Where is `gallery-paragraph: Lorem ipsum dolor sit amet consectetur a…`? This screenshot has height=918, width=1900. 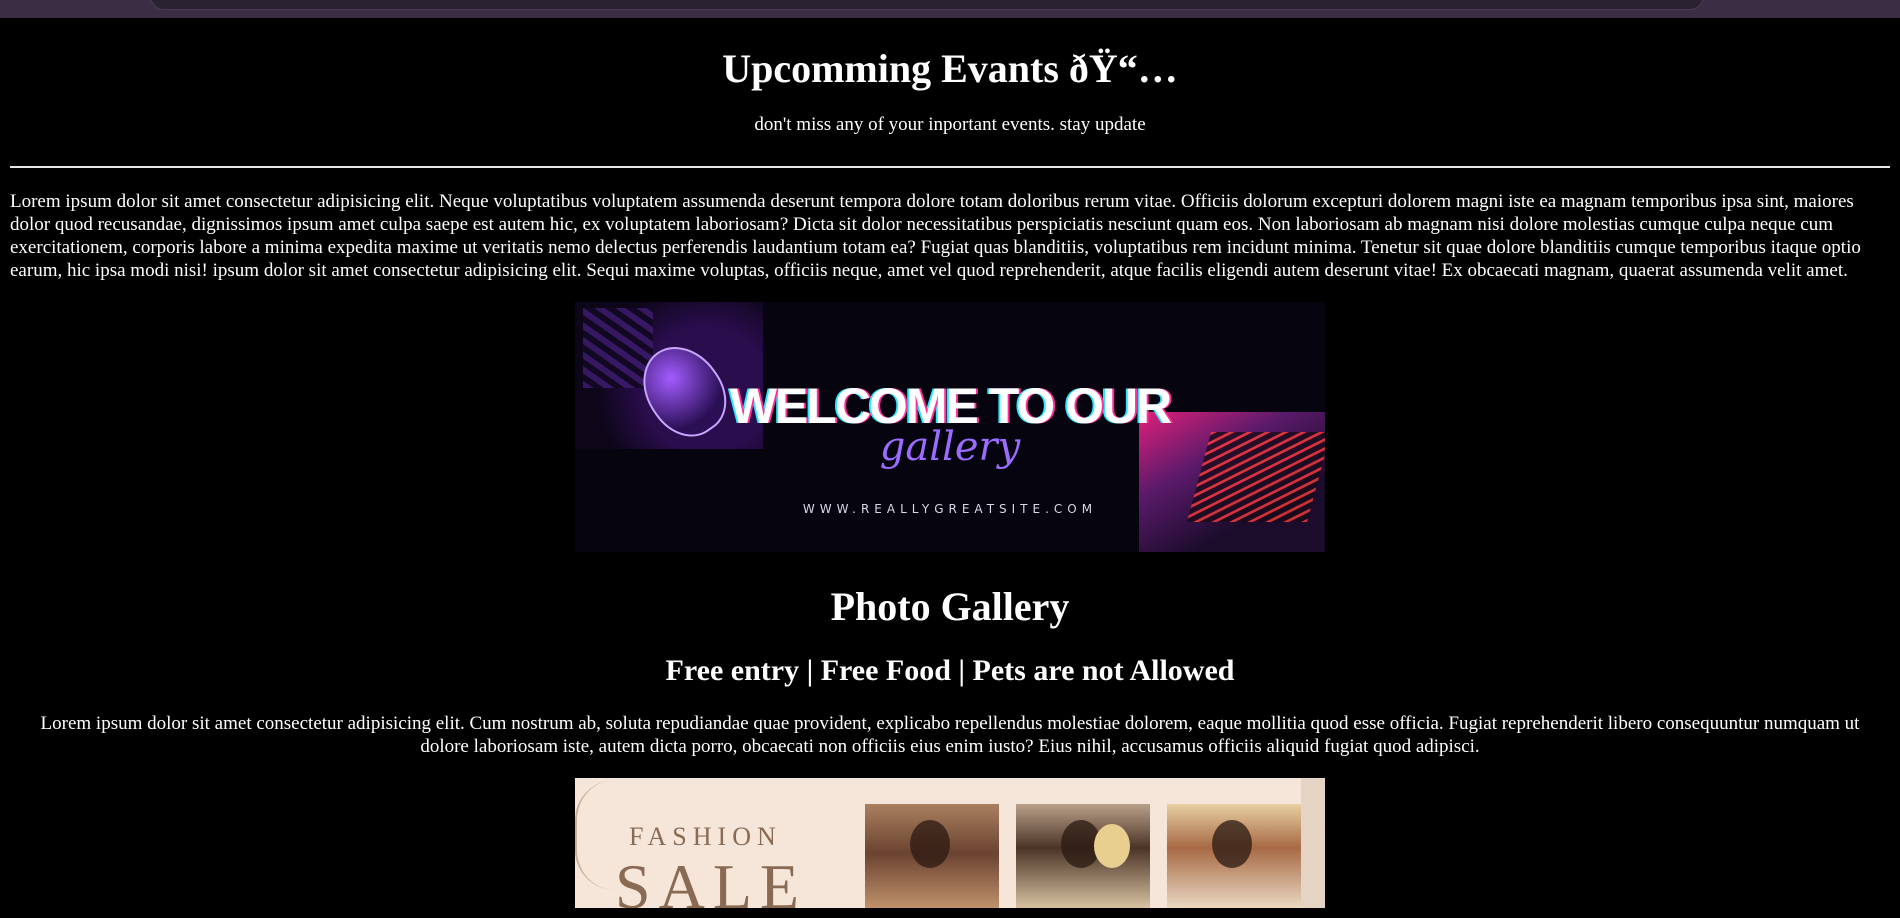 gallery-paragraph: Lorem ipsum dolor sit amet consectetur a… is located at coordinates (950, 735).